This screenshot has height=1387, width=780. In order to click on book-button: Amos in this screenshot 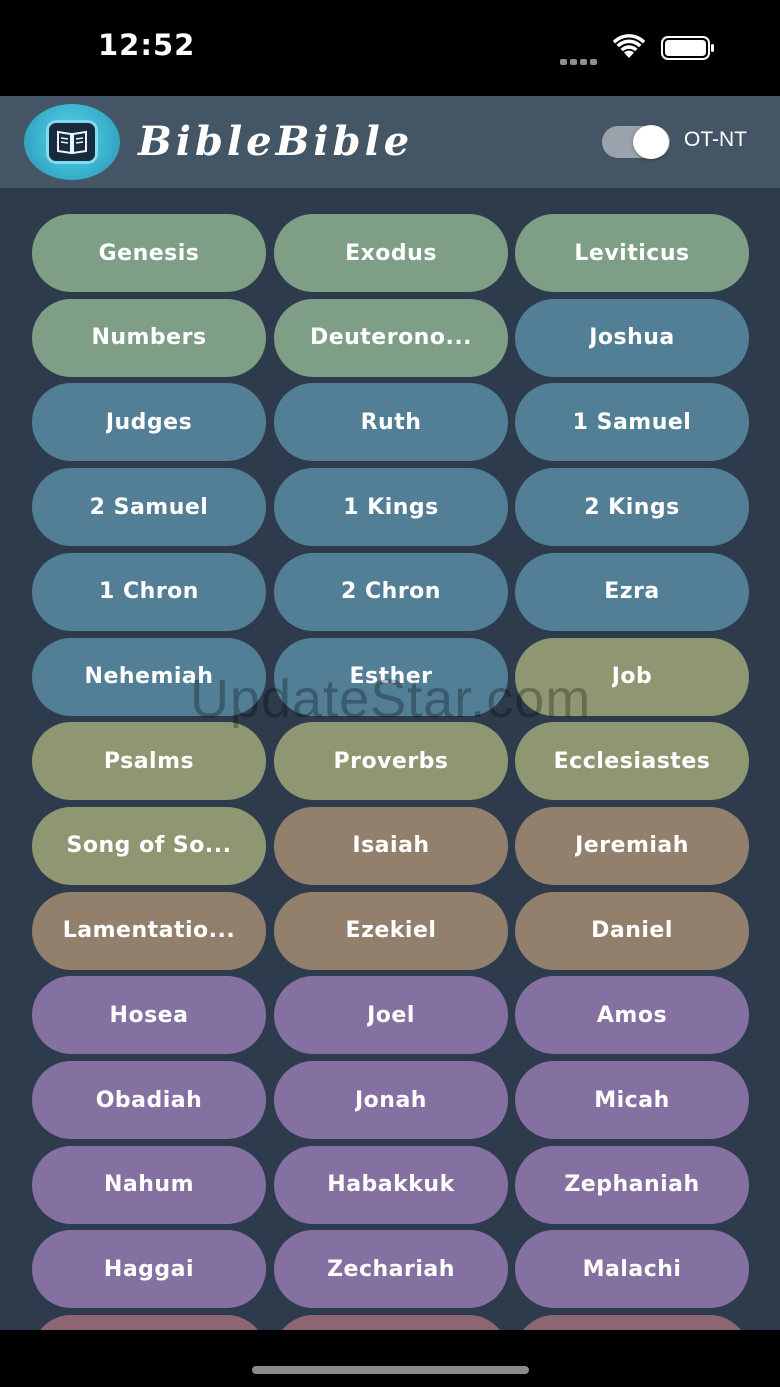, I will do `click(632, 1015)`.